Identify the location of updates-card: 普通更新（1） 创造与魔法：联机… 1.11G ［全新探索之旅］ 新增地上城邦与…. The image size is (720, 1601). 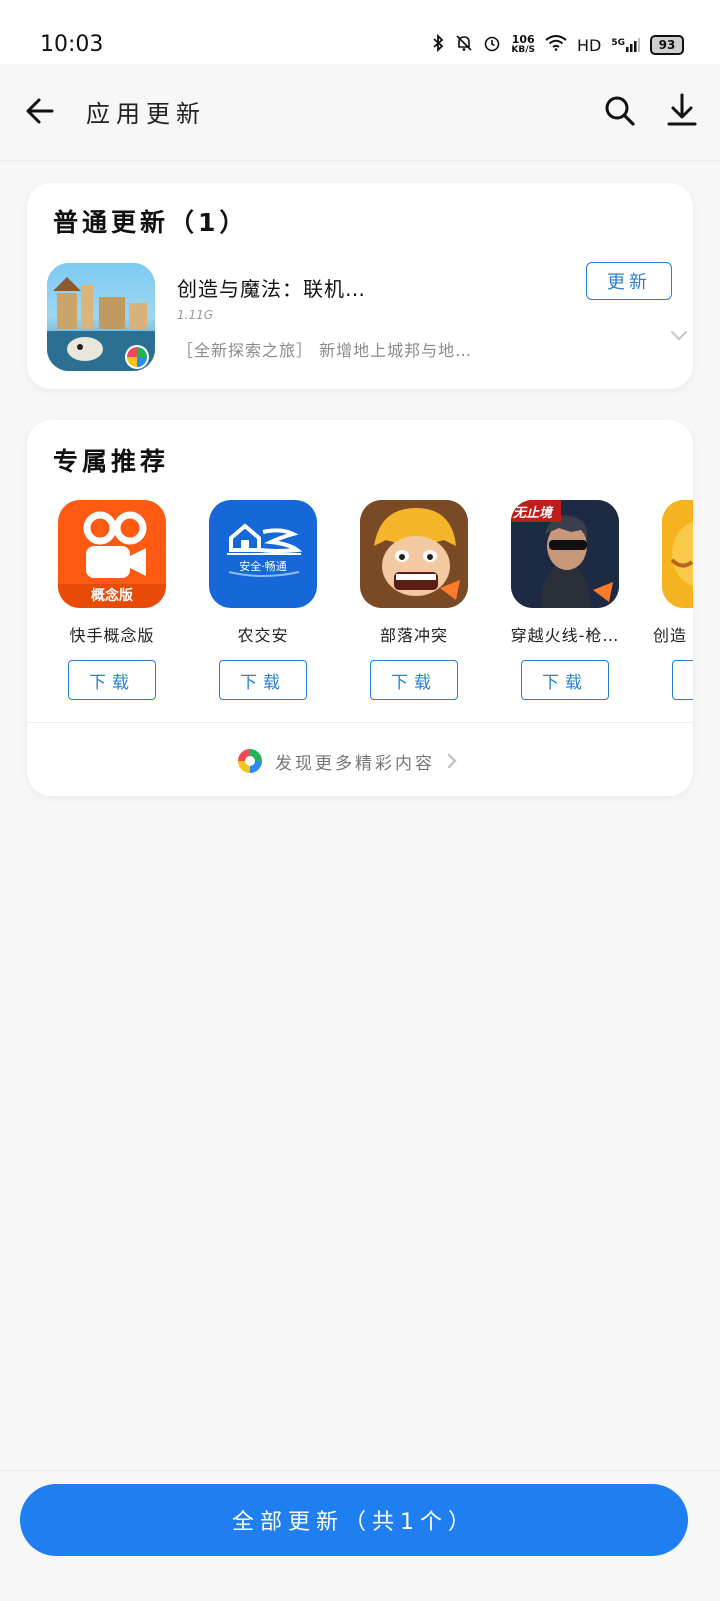
(360, 286).